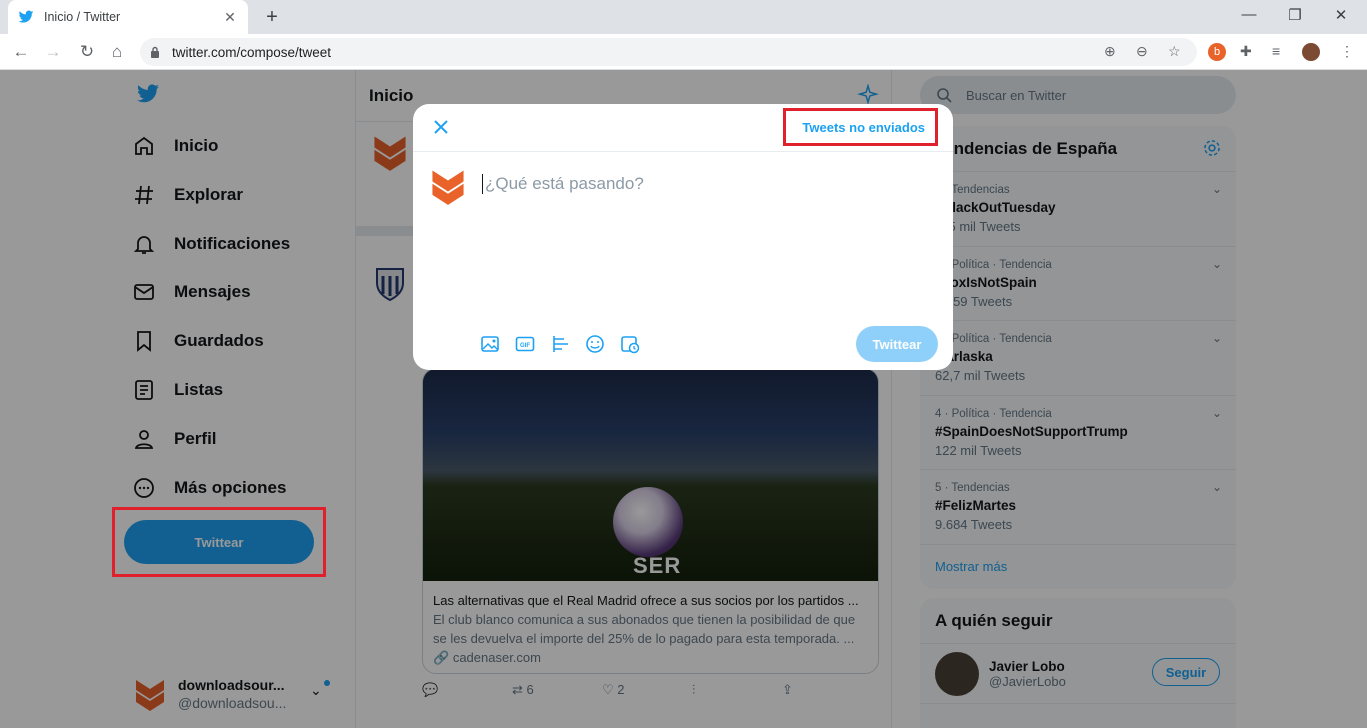 The width and height of the screenshot is (1367, 728). I want to click on profile-avatar, so click(1311, 52).